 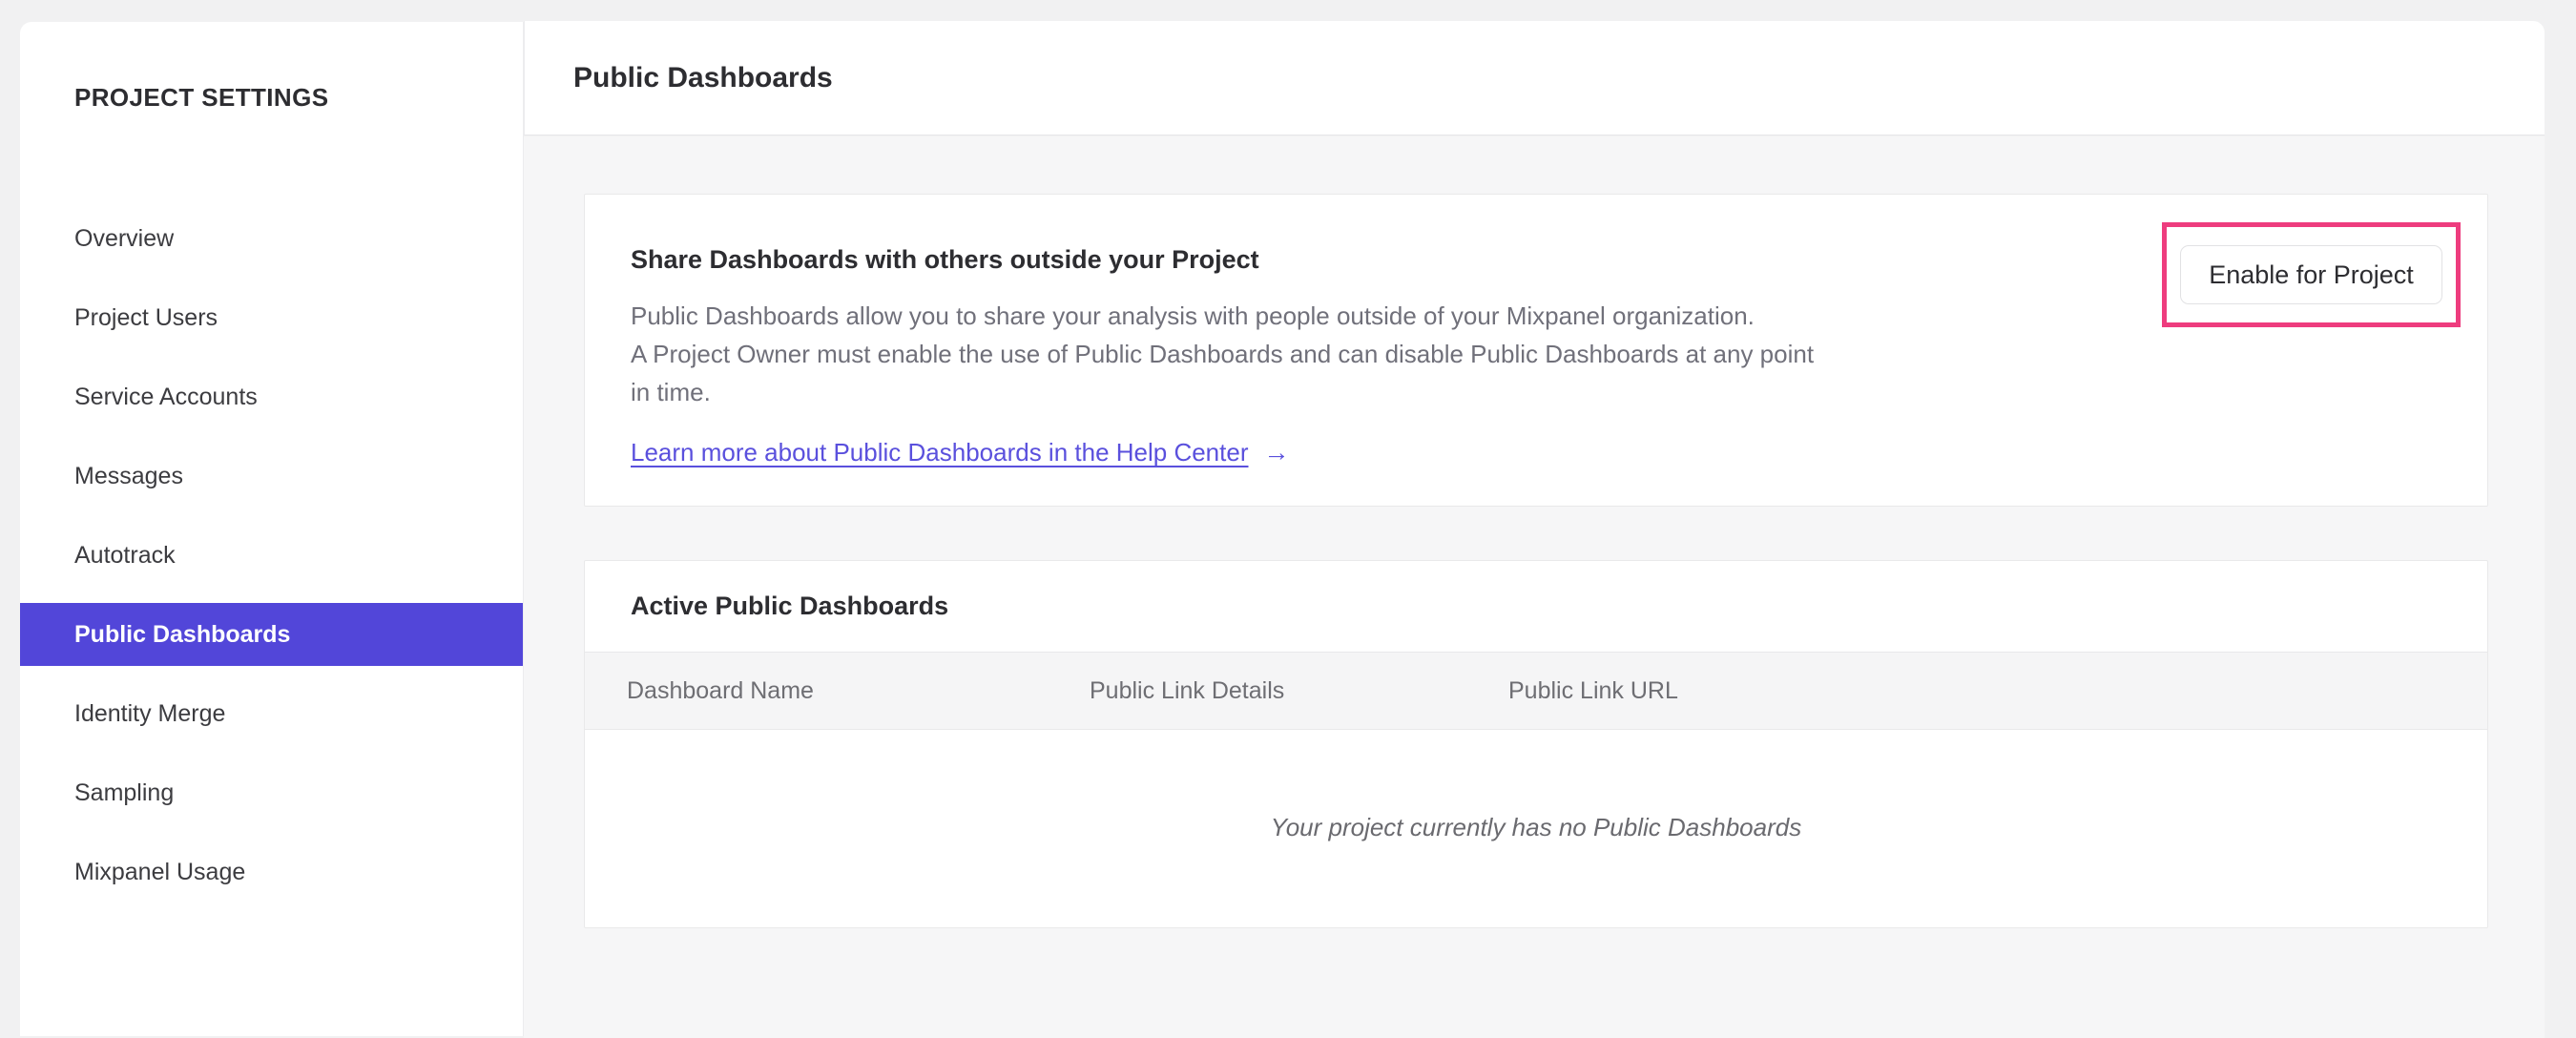 What do you see at coordinates (271, 238) in the screenshot?
I see `sidebar-item-overview: Overview` at bounding box center [271, 238].